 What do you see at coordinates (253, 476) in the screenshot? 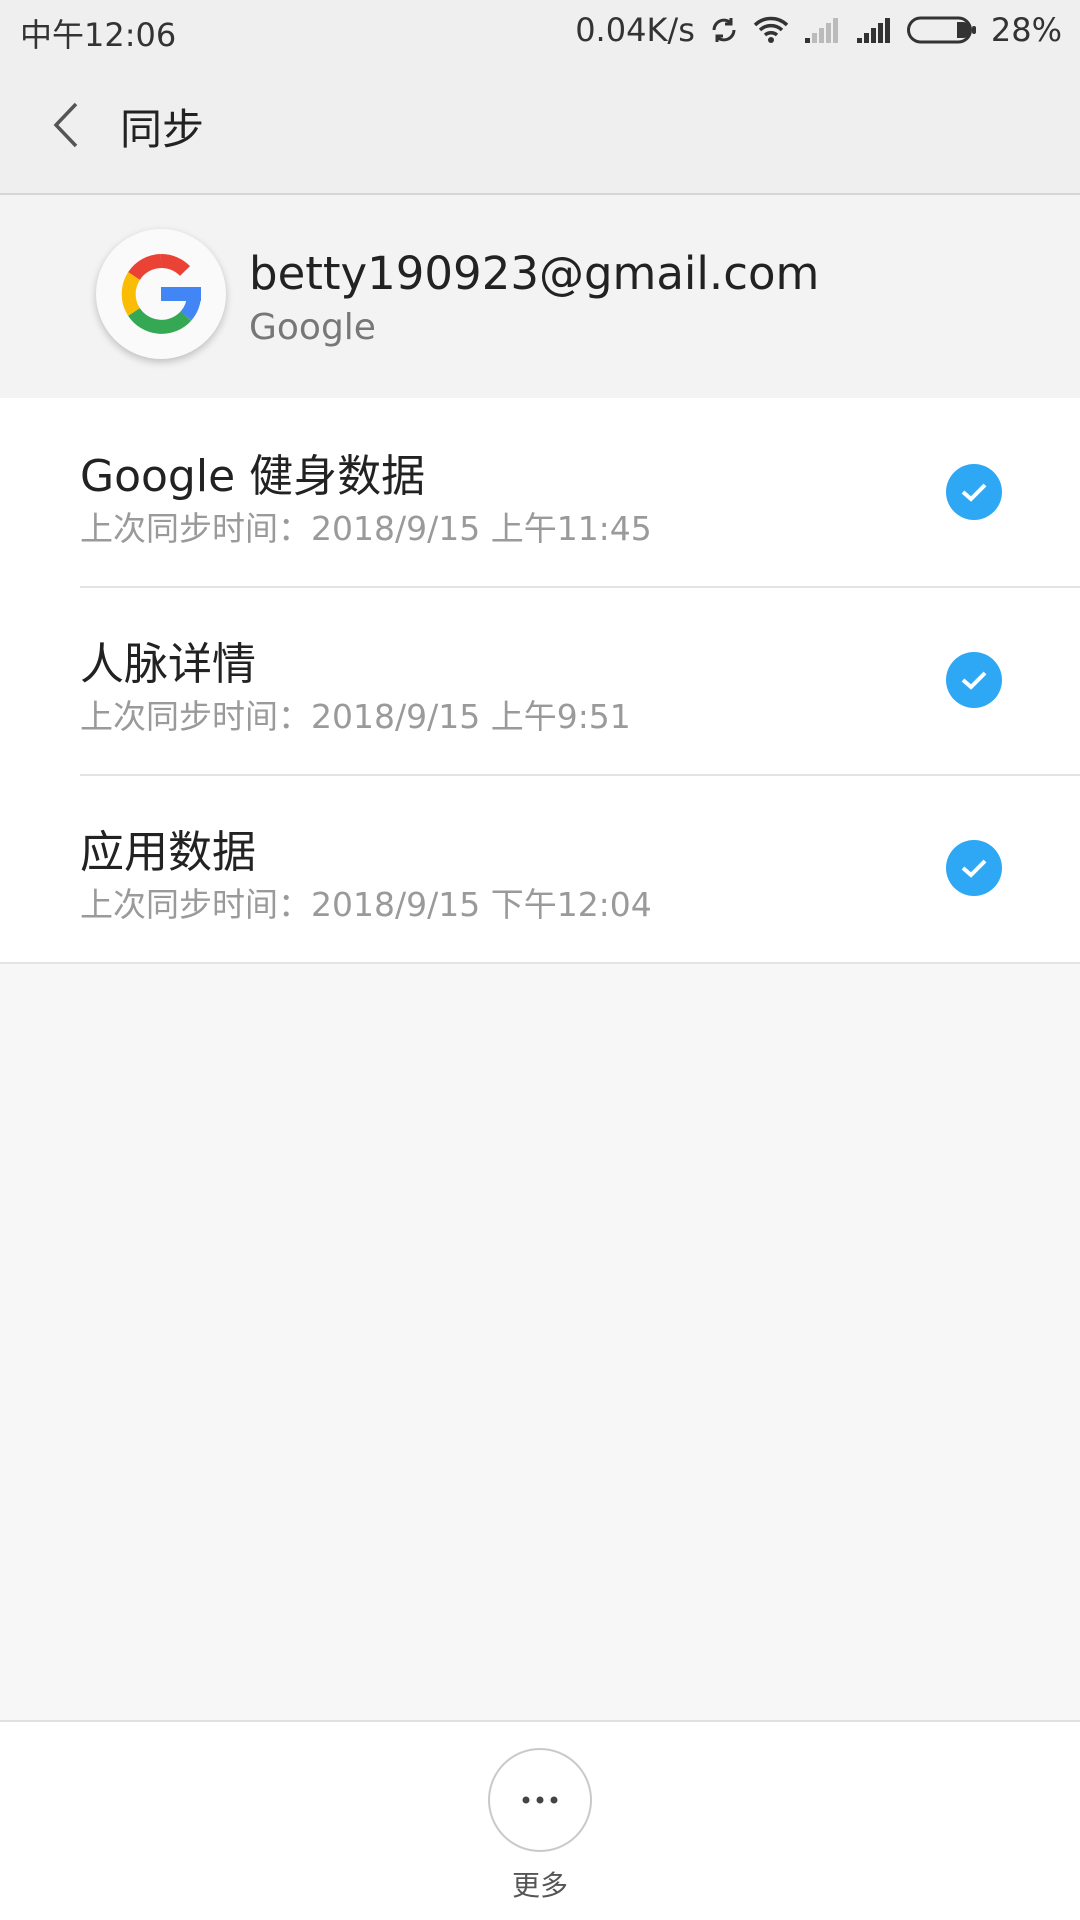
I see `sync-item-name: Google 健身数据` at bounding box center [253, 476].